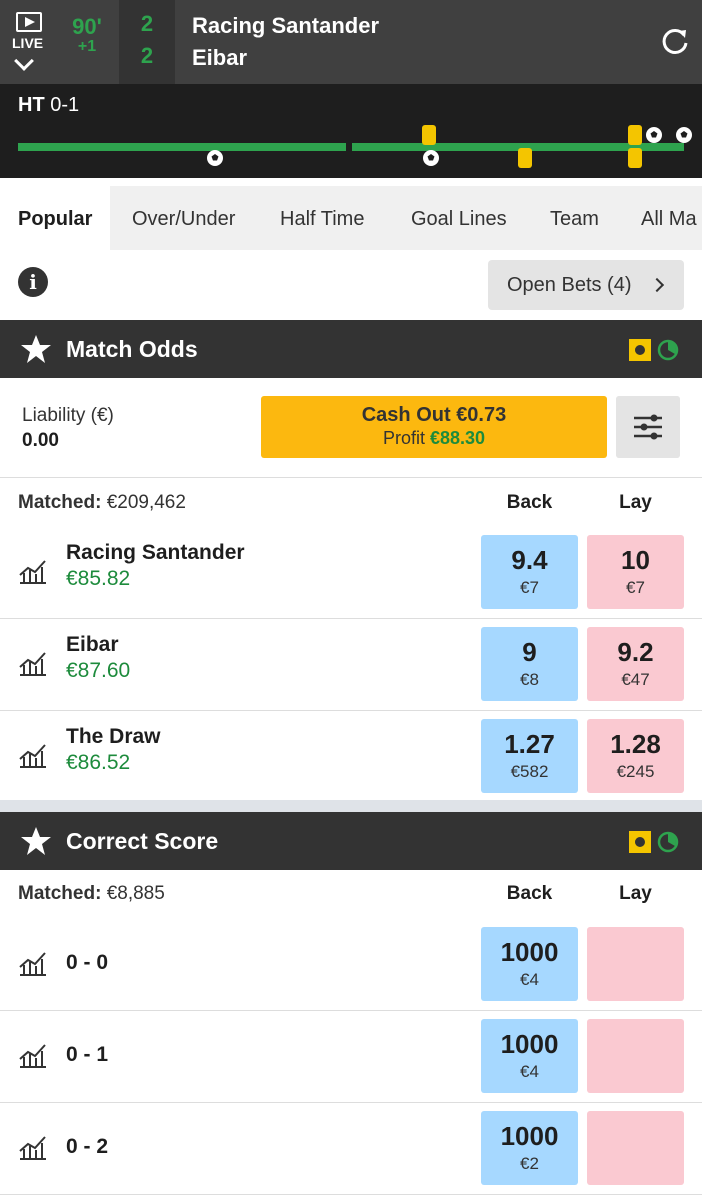 Image resolution: width=702 pixels, height=1200 pixels. Describe the element at coordinates (351, 965) in the screenshot. I see `runner-row: 0 - 0 1000 €4` at that location.